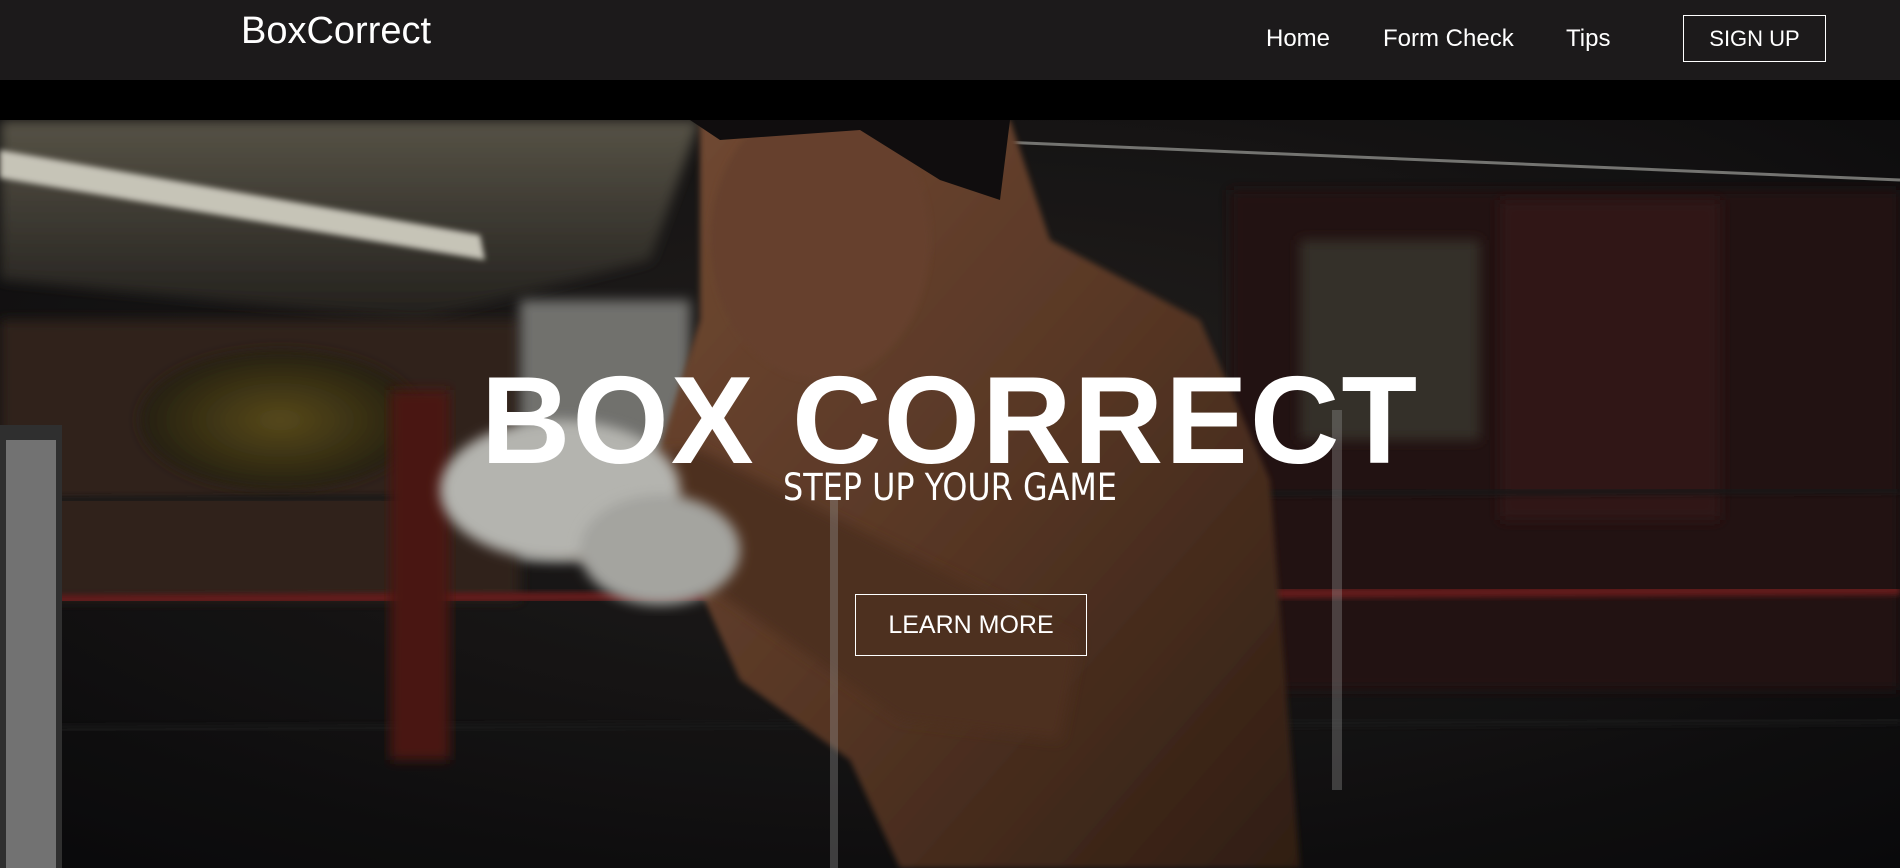 The width and height of the screenshot is (1900, 868). What do you see at coordinates (1588, 39) in the screenshot?
I see `nav-link-tips: Tips` at bounding box center [1588, 39].